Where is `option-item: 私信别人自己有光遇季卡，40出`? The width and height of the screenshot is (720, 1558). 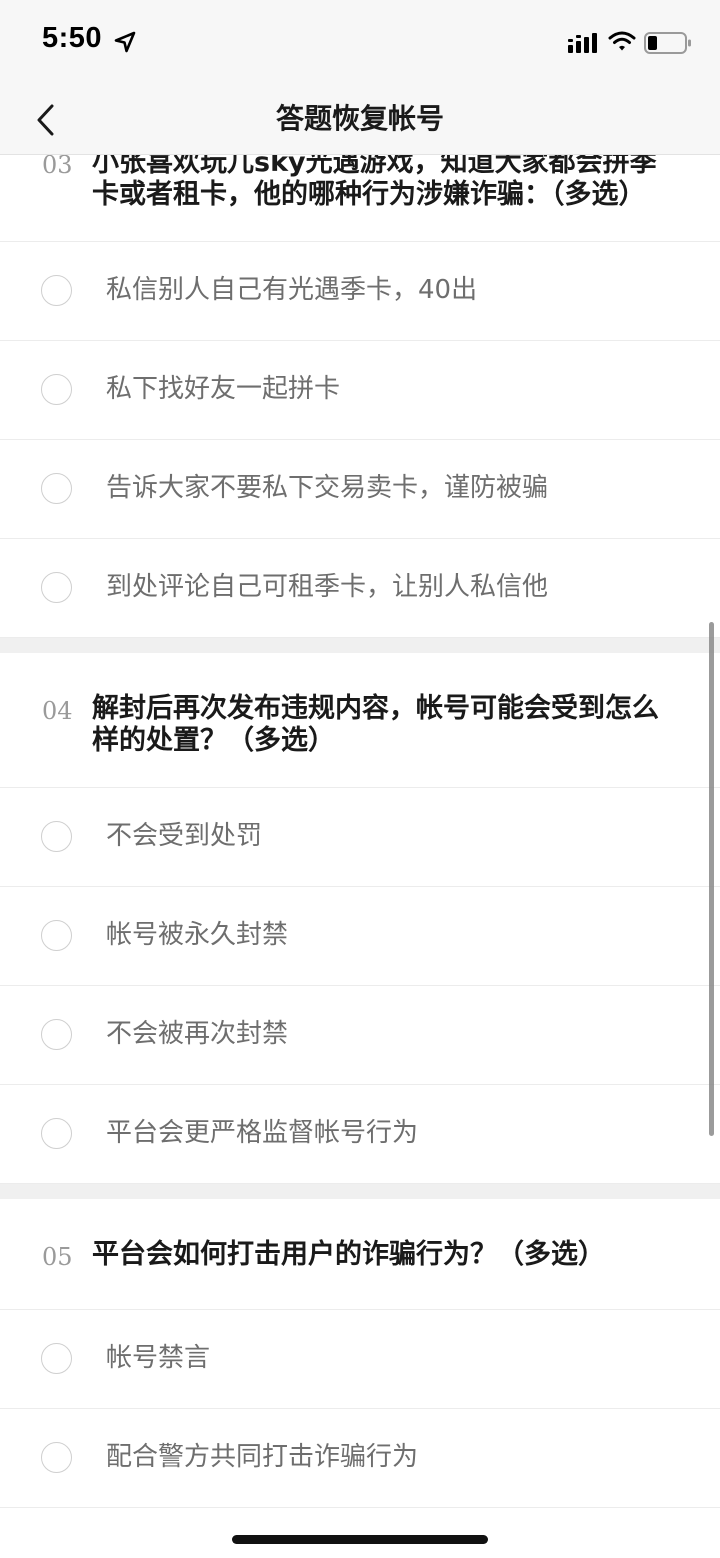
option-item: 私信别人自己有光遇季卡，40出 is located at coordinates (360, 291).